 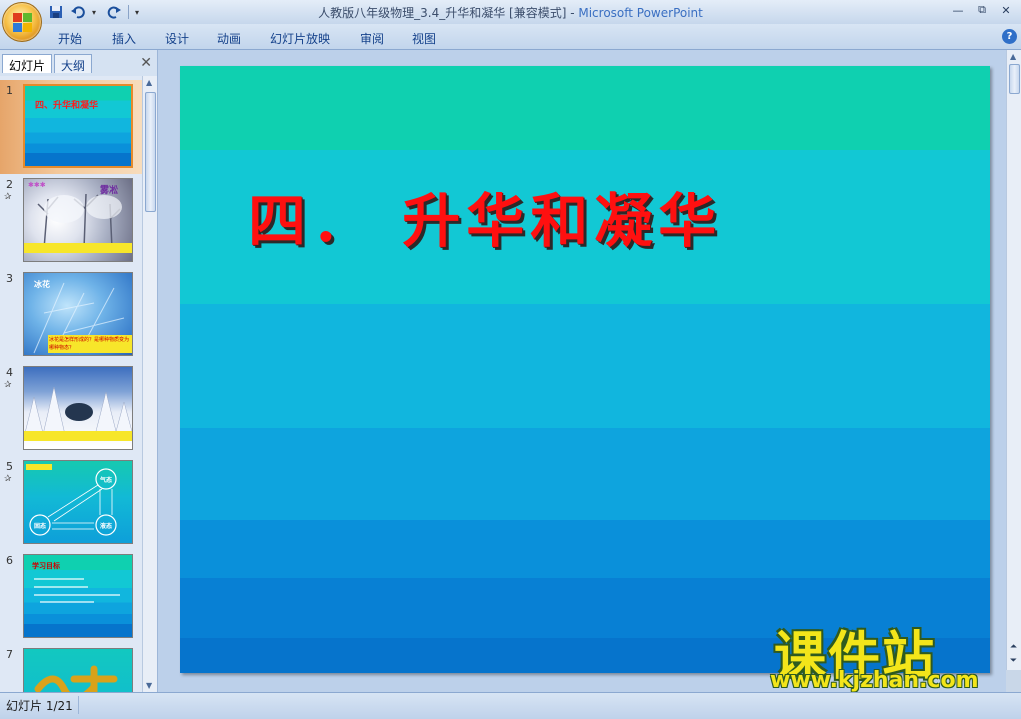 I want to click on slide-thumbnail: 7, so click(x=71, y=668).